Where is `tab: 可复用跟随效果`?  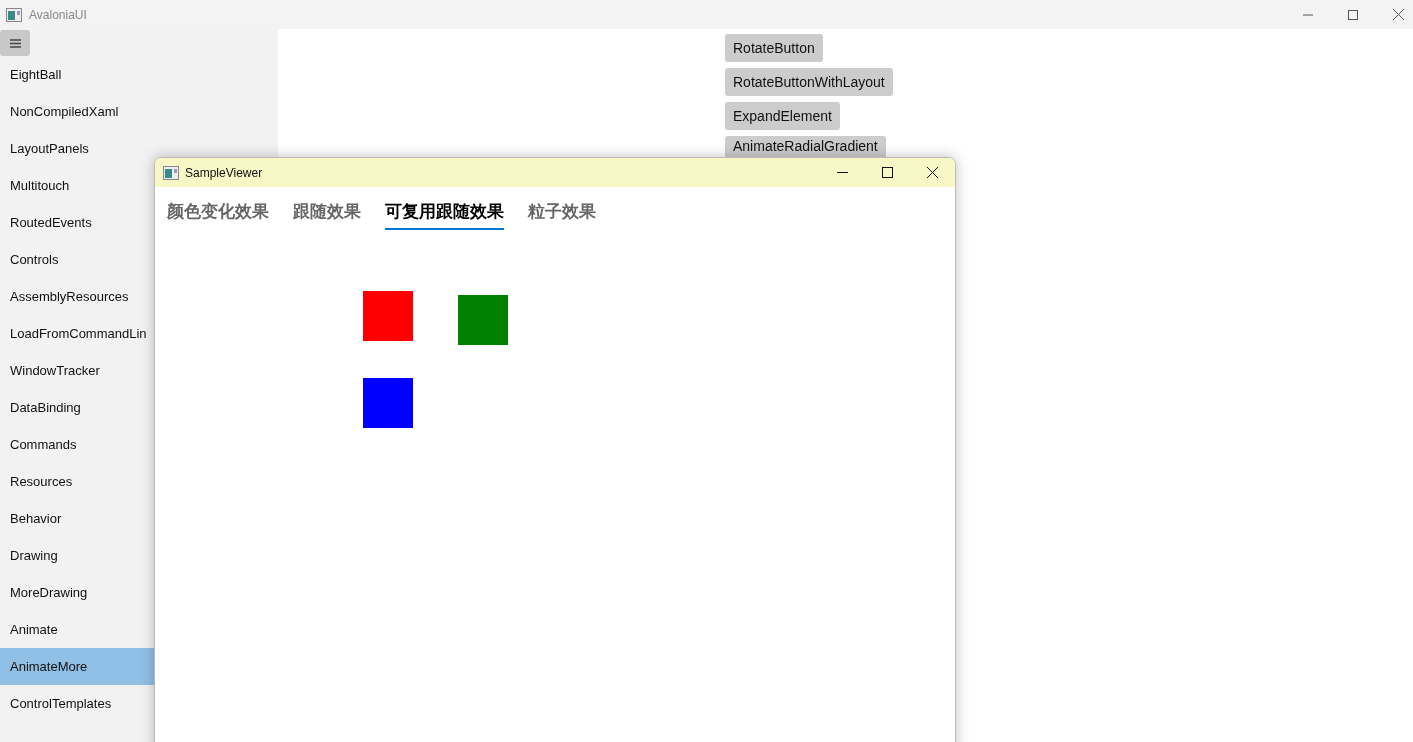
tab: 可复用跟随效果 is located at coordinates (444, 215).